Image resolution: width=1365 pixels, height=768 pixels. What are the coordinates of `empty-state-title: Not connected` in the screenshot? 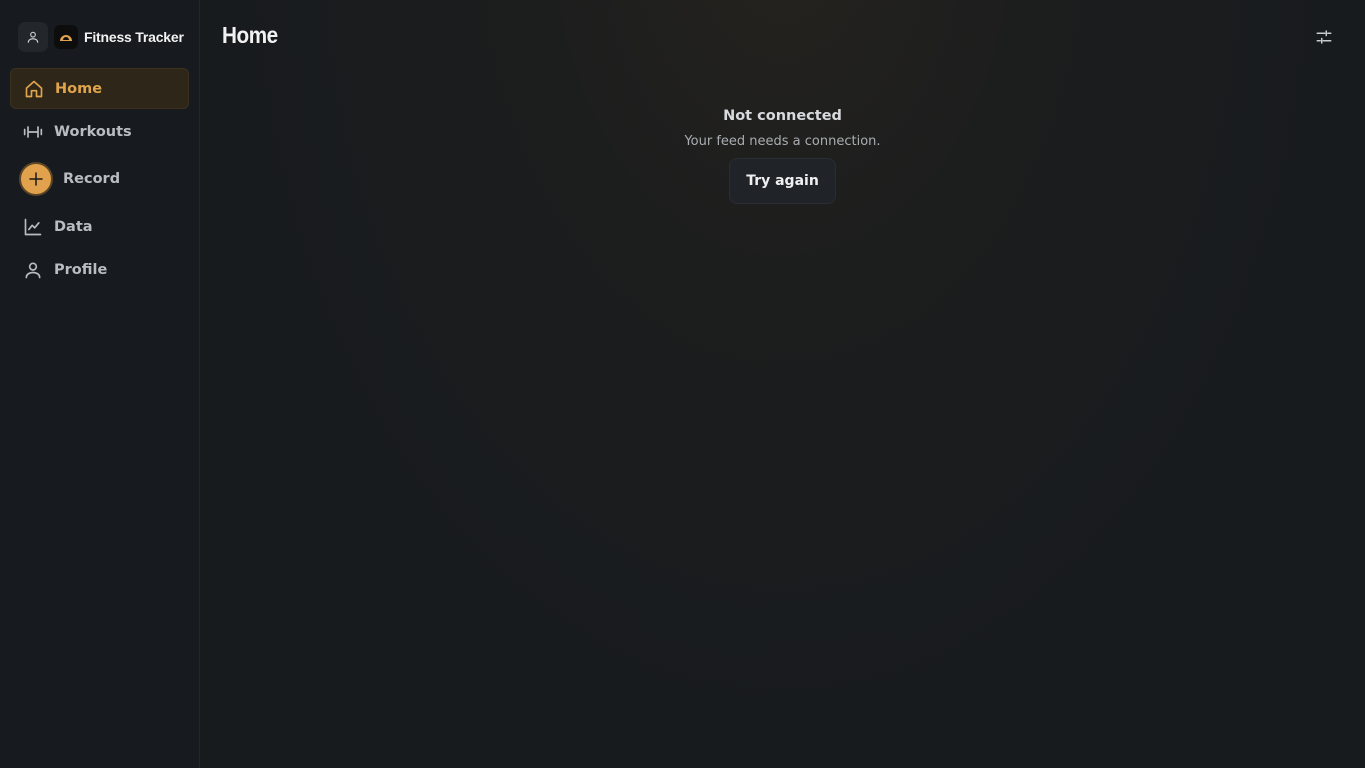 It's located at (782, 116).